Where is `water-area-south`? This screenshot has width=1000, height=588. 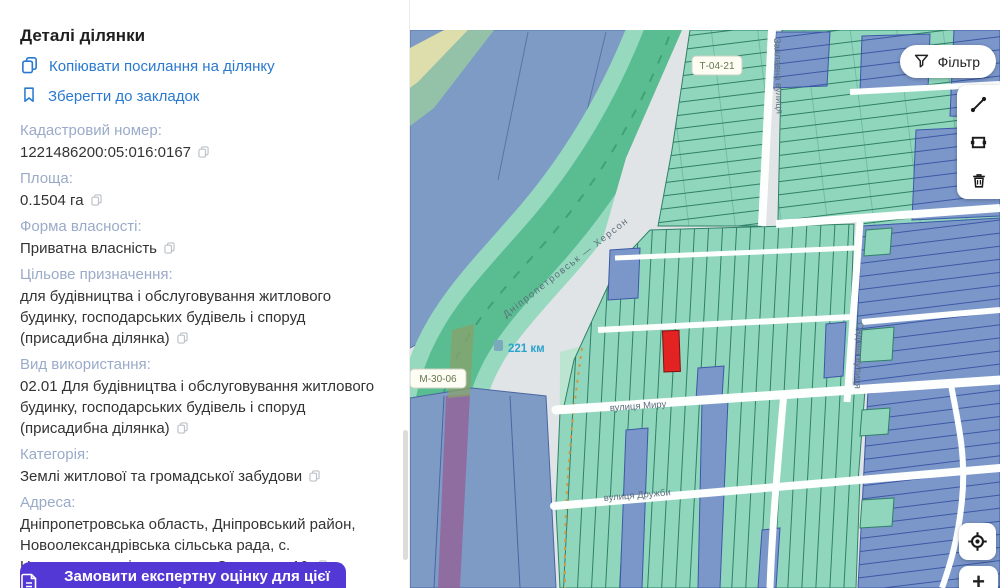 water-area-south is located at coordinates (483, 487).